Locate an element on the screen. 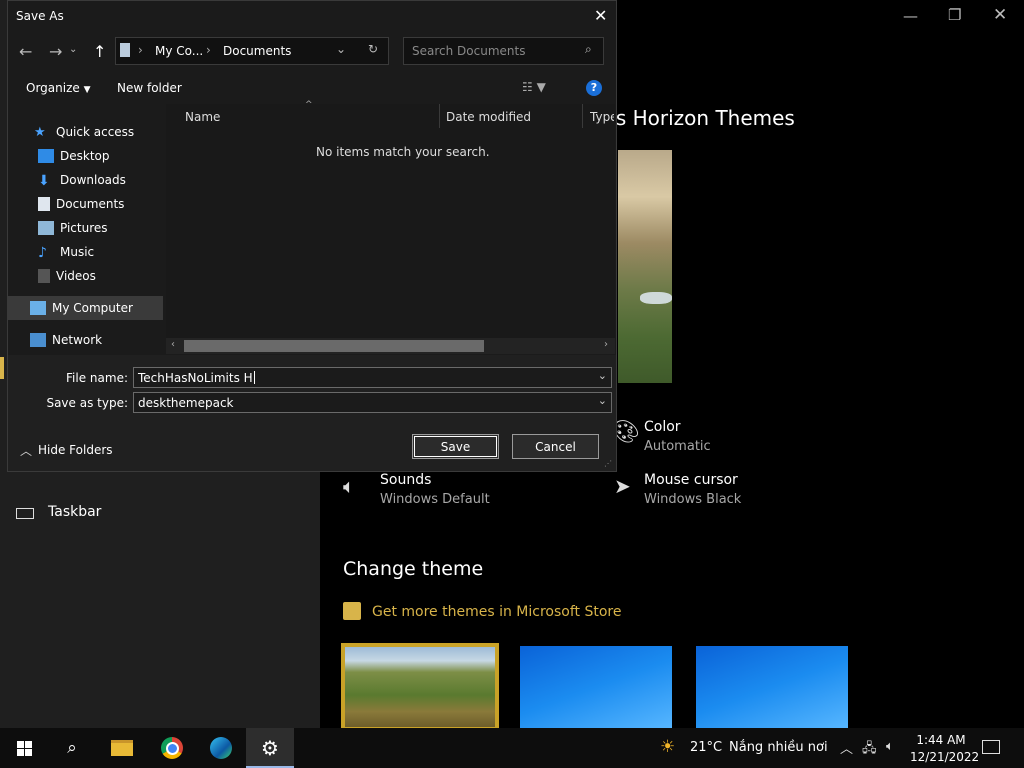 The height and width of the screenshot is (768, 1024). color-label: Color is located at coordinates (662, 427).